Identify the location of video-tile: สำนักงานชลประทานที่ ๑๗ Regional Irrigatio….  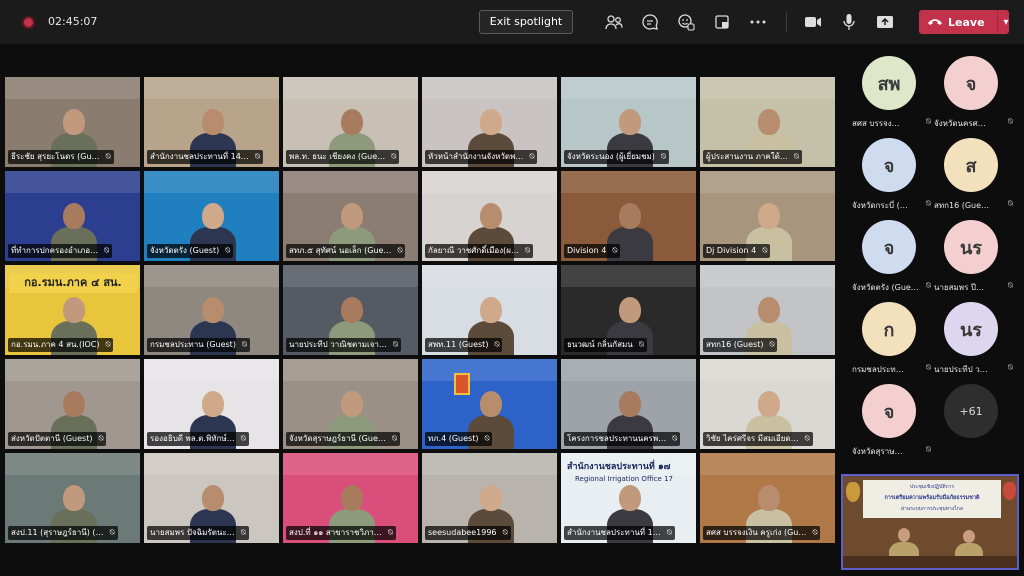
(628, 498).